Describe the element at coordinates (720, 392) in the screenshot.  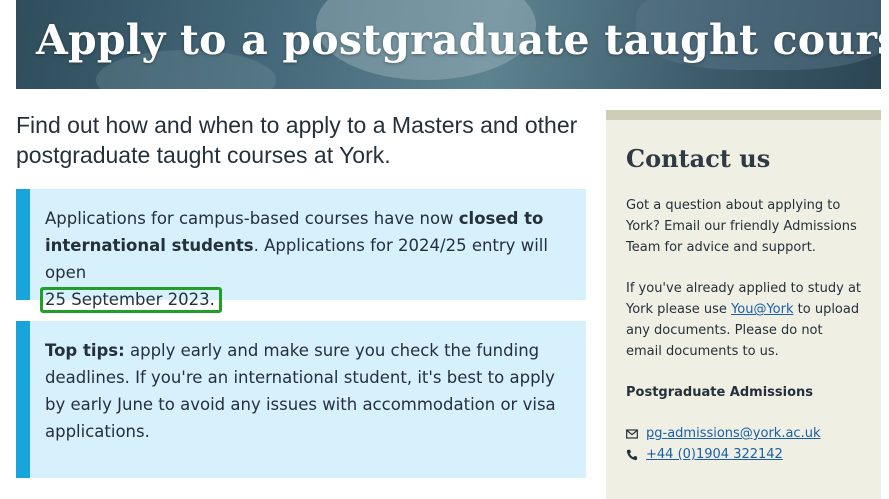
I see `sidebar-subhead: Postgraduate Admissions` at that location.